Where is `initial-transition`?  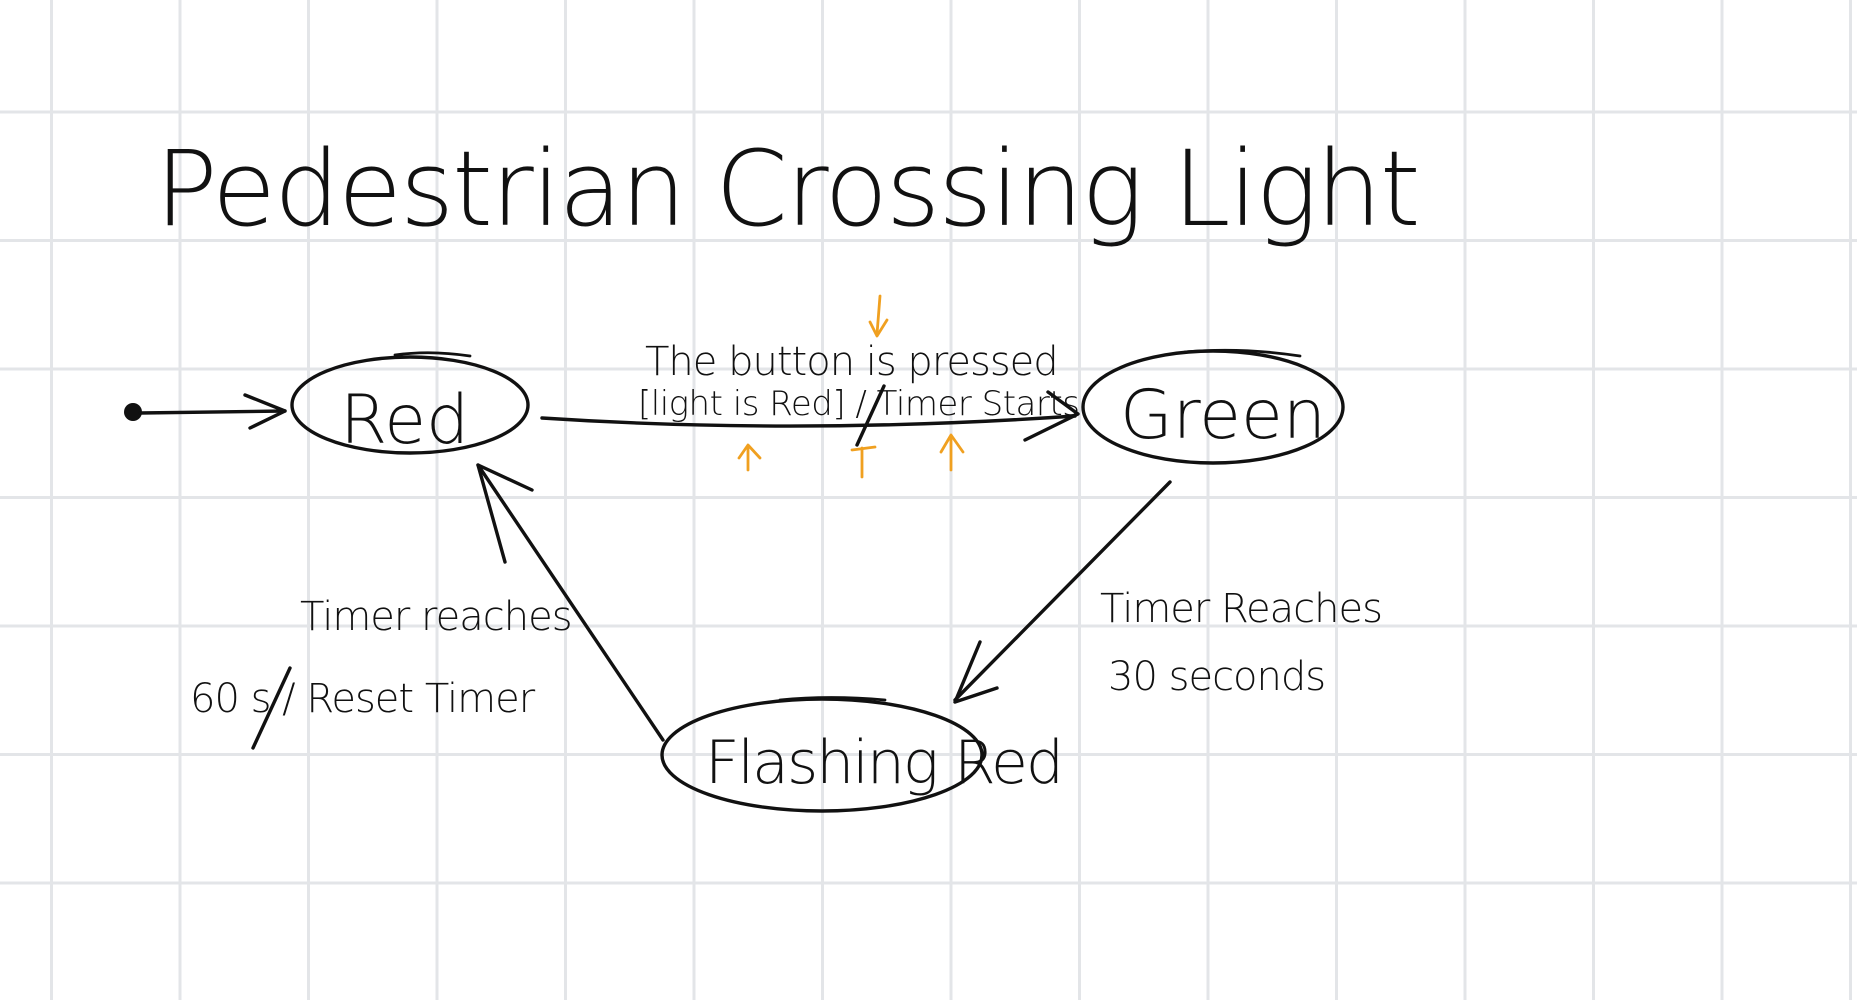
initial-transition is located at coordinates (205, 411).